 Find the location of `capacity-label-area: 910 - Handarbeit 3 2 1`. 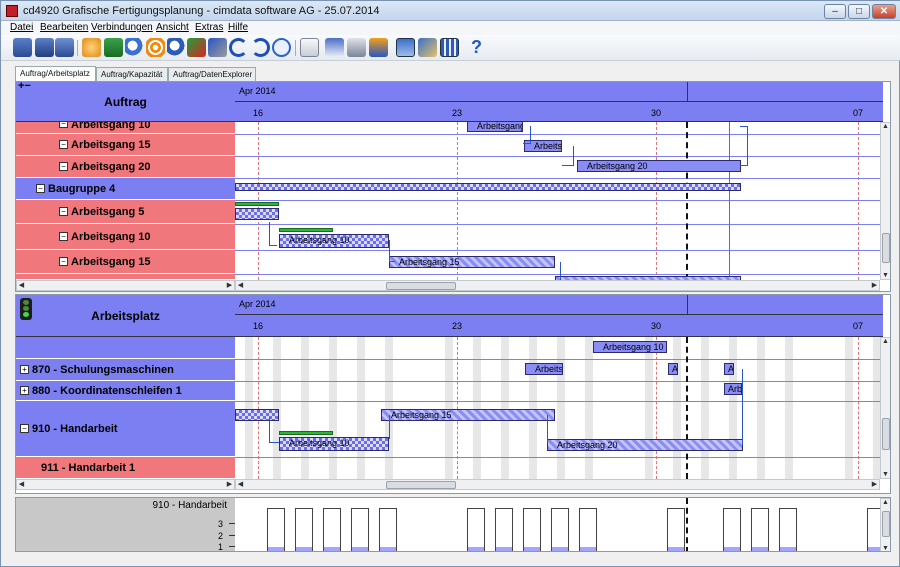

capacity-label-area: 910 - Handarbeit 3 2 1 is located at coordinates (125, 524).